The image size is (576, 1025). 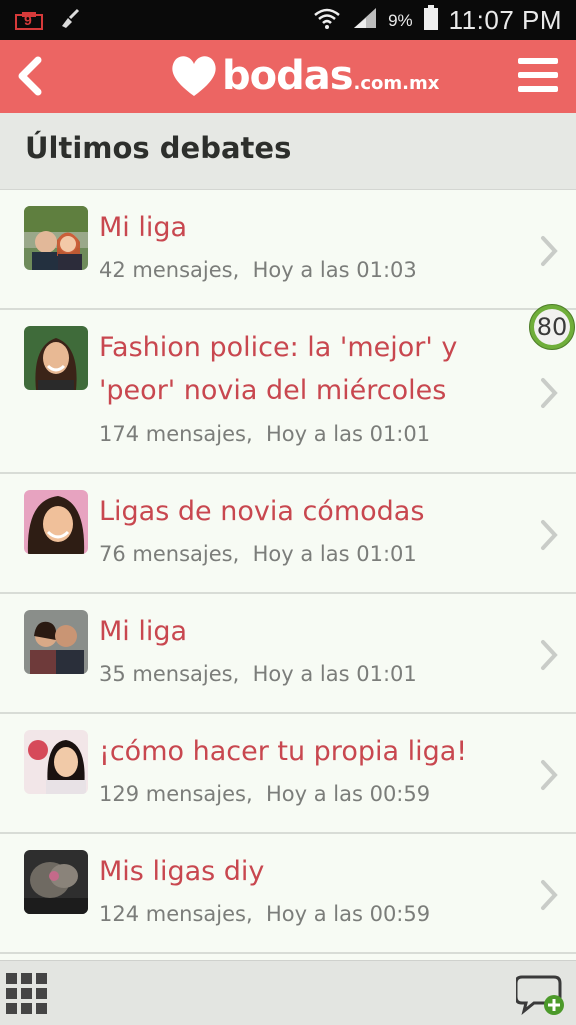 I want to click on battery-icon, so click(x=431, y=20).